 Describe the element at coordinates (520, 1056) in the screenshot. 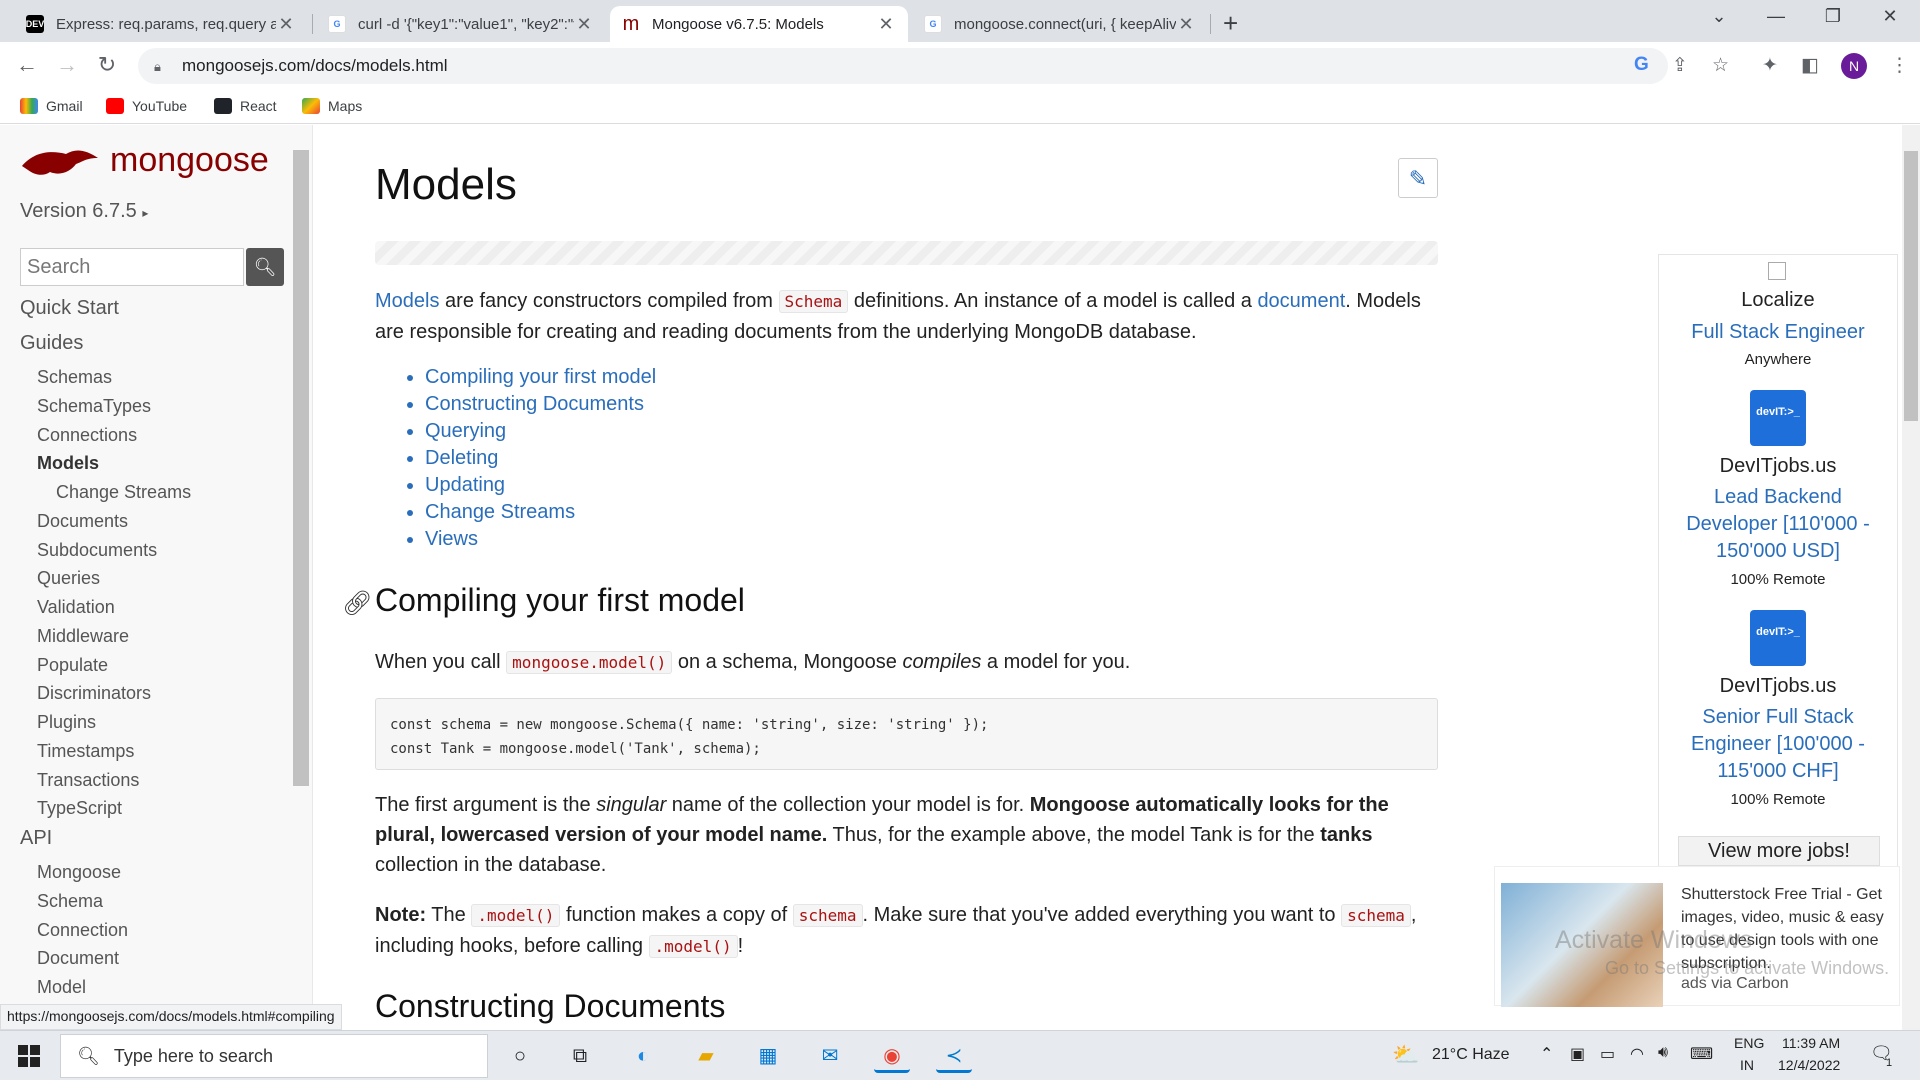

I see `cortana-circle-icon: ○` at that location.